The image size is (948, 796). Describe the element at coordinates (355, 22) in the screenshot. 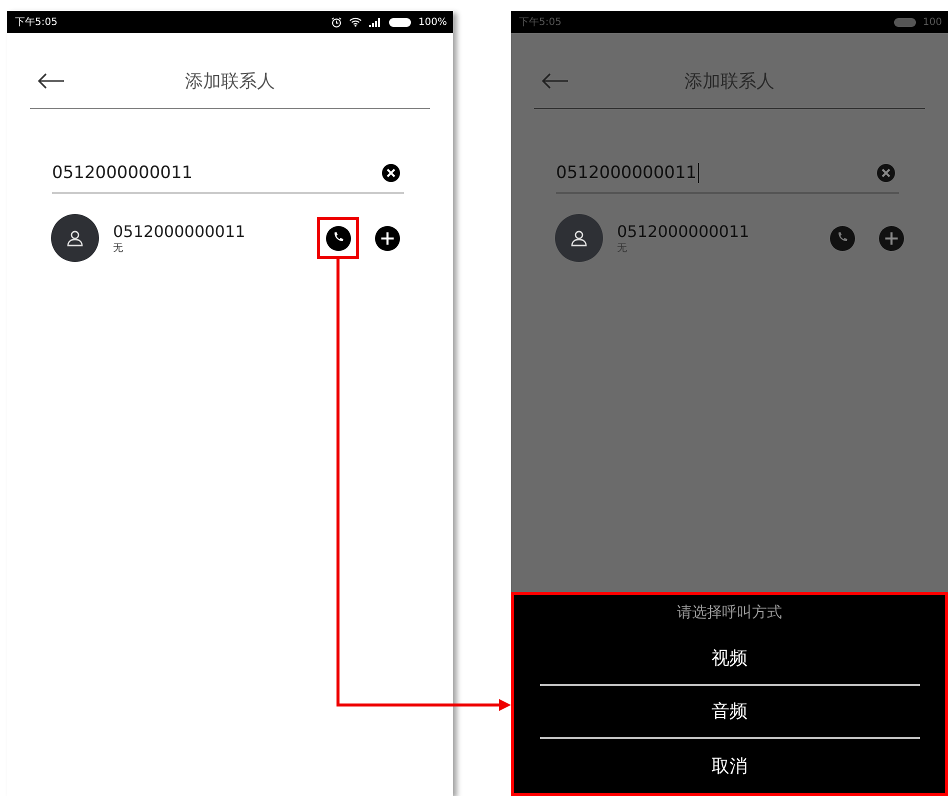

I see `wifi-icon` at that location.